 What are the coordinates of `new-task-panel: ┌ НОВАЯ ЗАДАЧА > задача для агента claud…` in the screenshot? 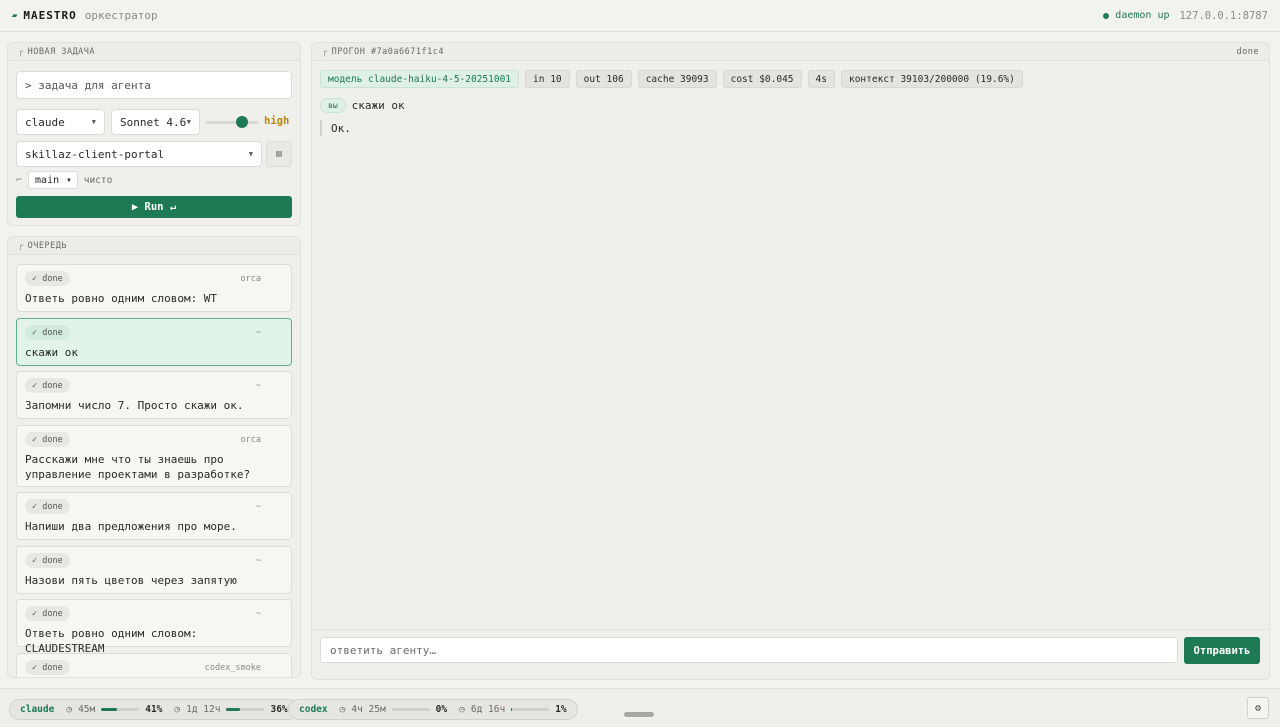 It's located at (154, 134).